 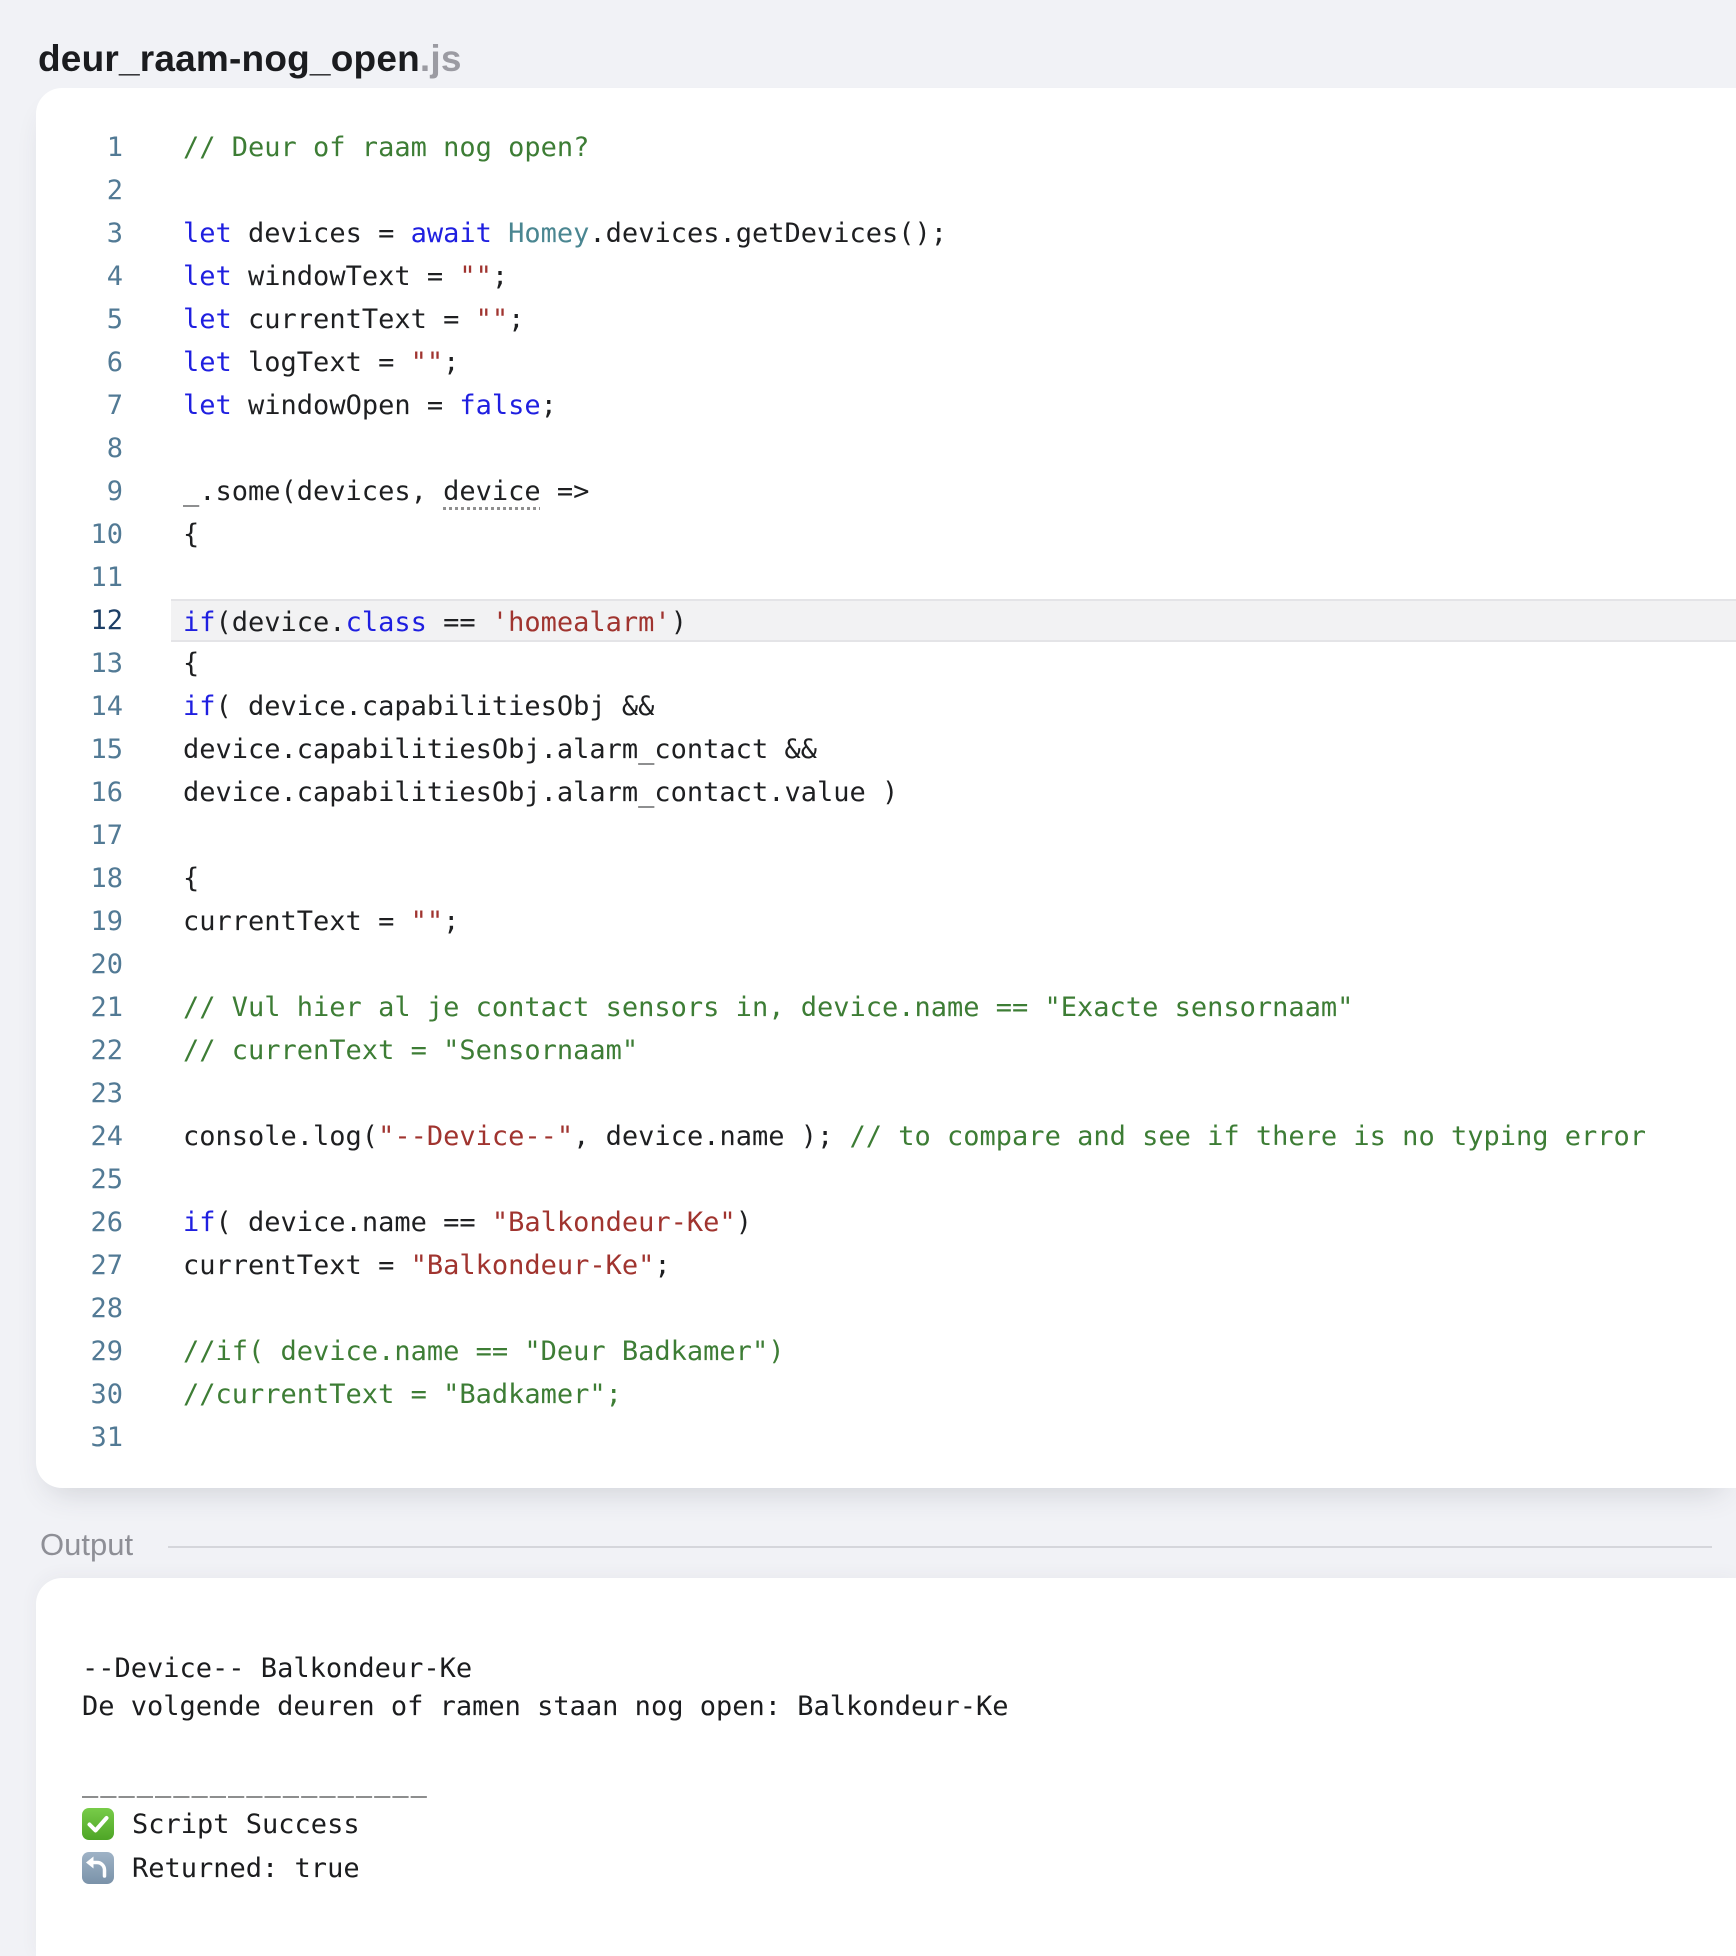 What do you see at coordinates (106, 1308) in the screenshot?
I see `line-number: 28` at bounding box center [106, 1308].